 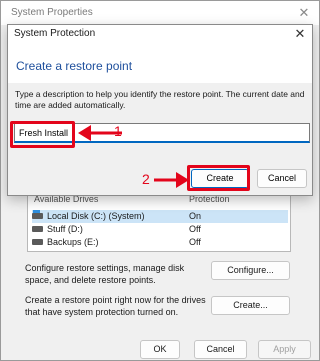 I want to click on cancel-button: Cancel, so click(x=220, y=349).